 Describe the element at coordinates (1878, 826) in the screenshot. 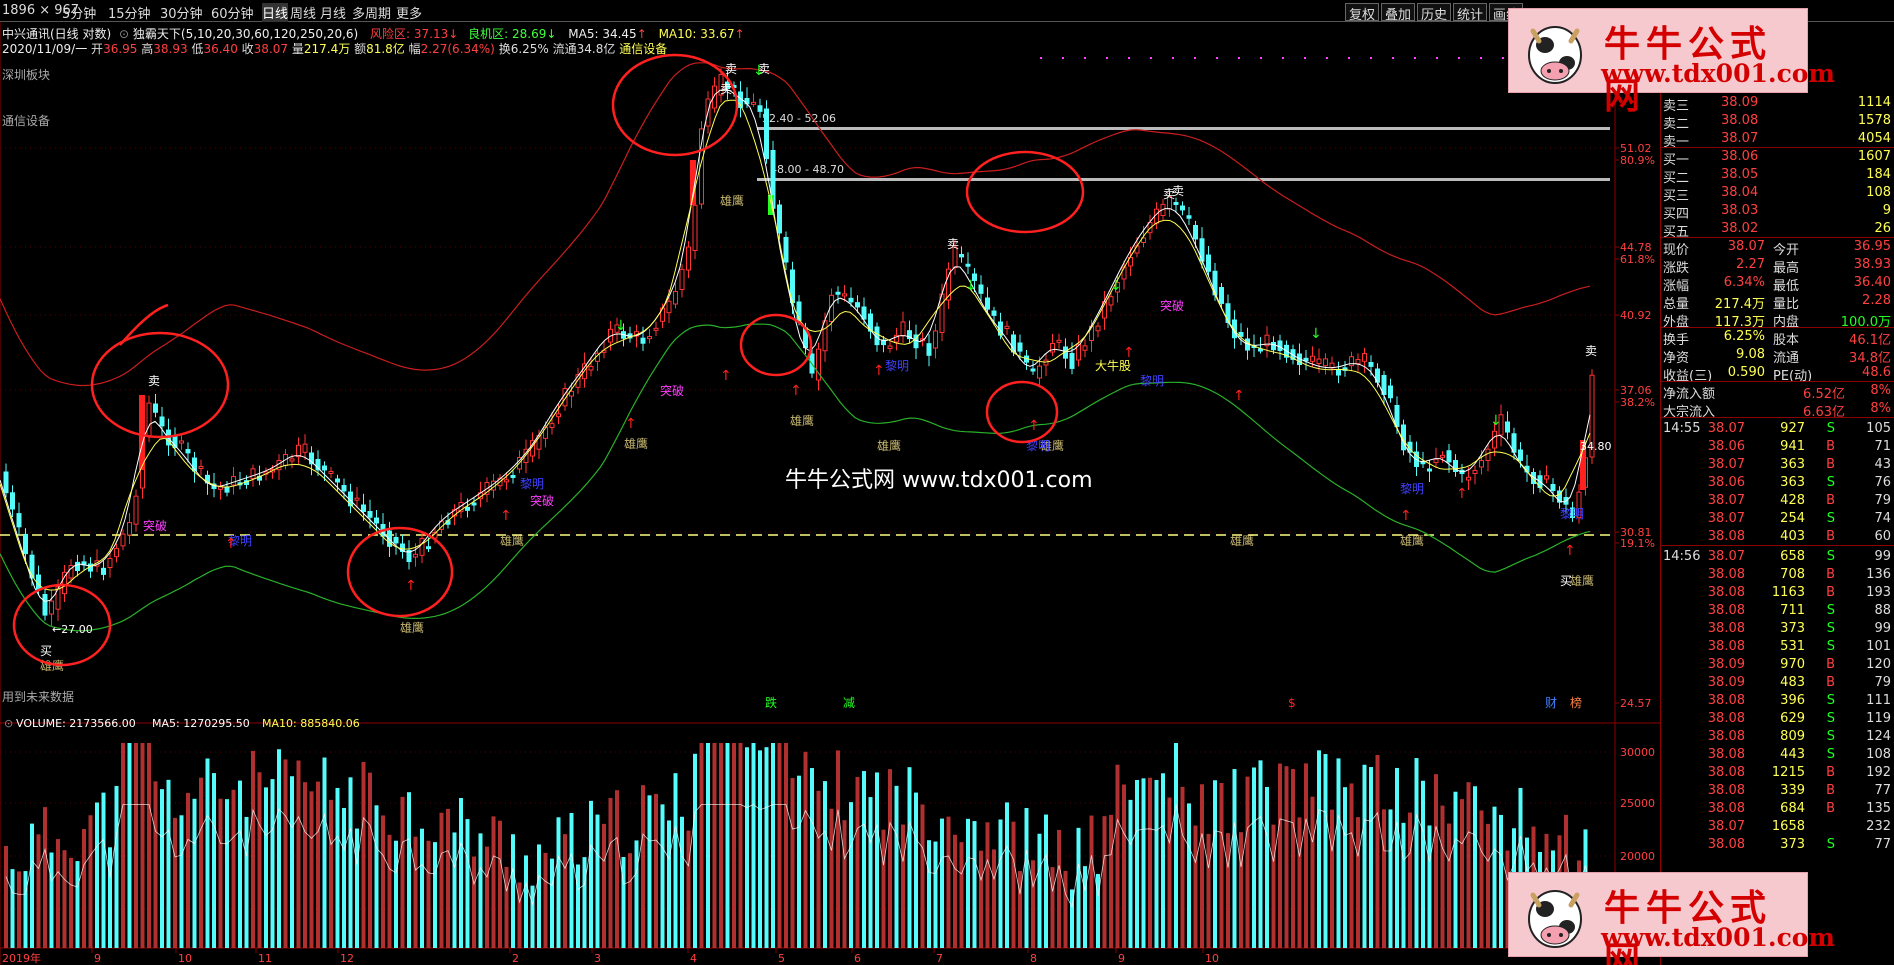

I see `tick-row-cell: 232` at that location.